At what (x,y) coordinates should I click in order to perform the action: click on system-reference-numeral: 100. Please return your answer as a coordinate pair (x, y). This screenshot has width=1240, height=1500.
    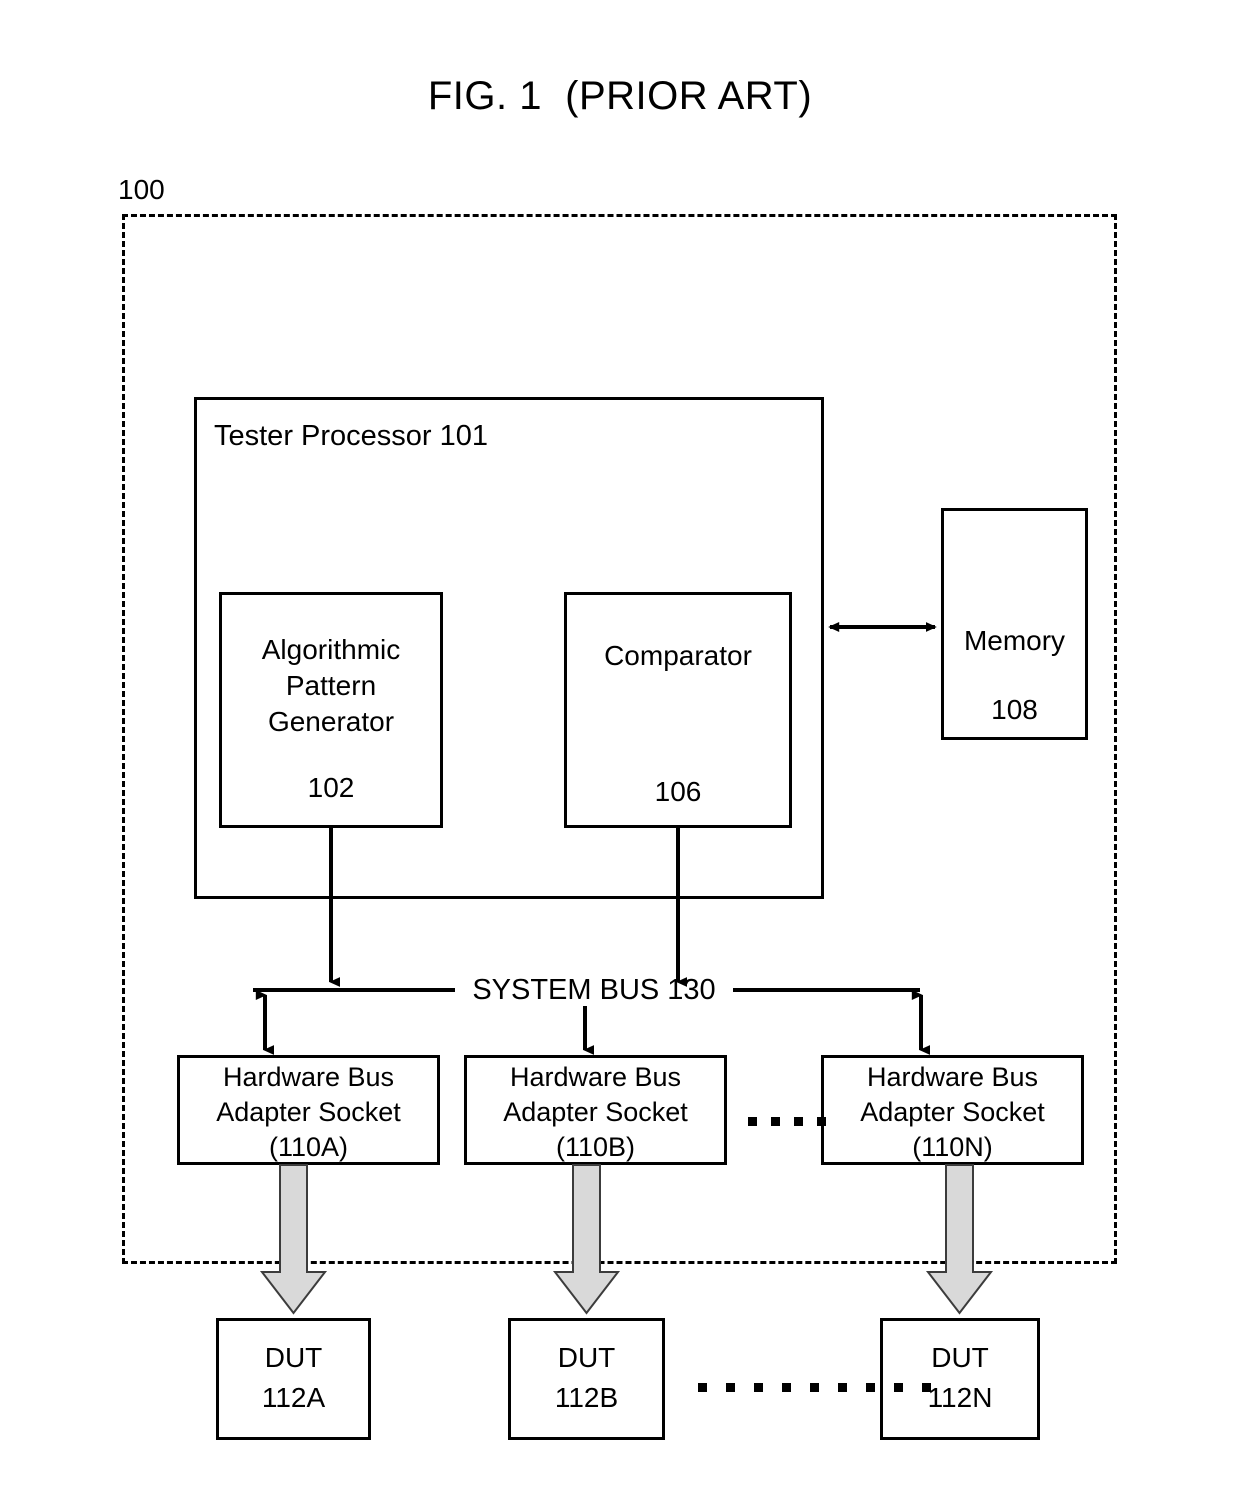
    Looking at the image, I should click on (141, 189).